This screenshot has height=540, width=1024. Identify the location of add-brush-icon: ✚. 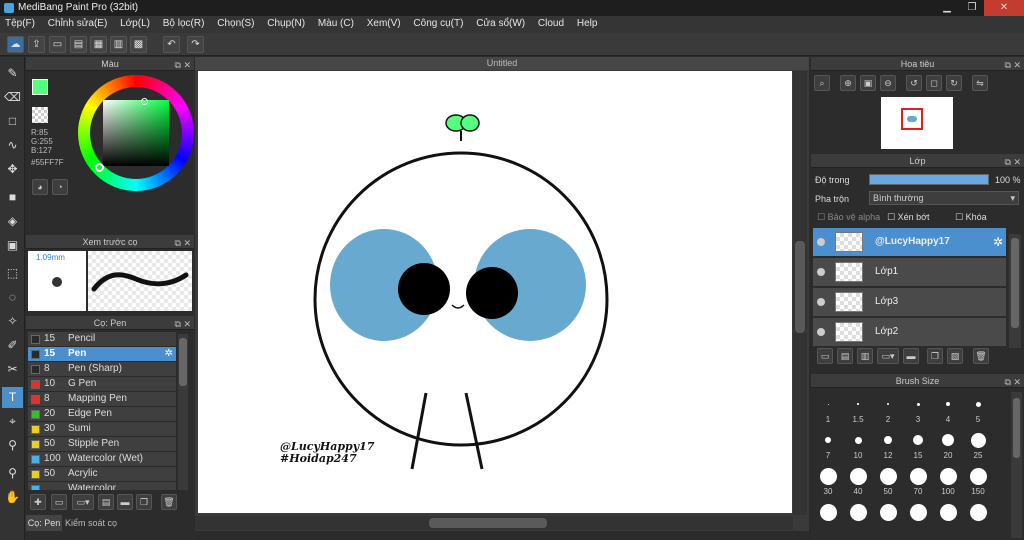
(38, 502).